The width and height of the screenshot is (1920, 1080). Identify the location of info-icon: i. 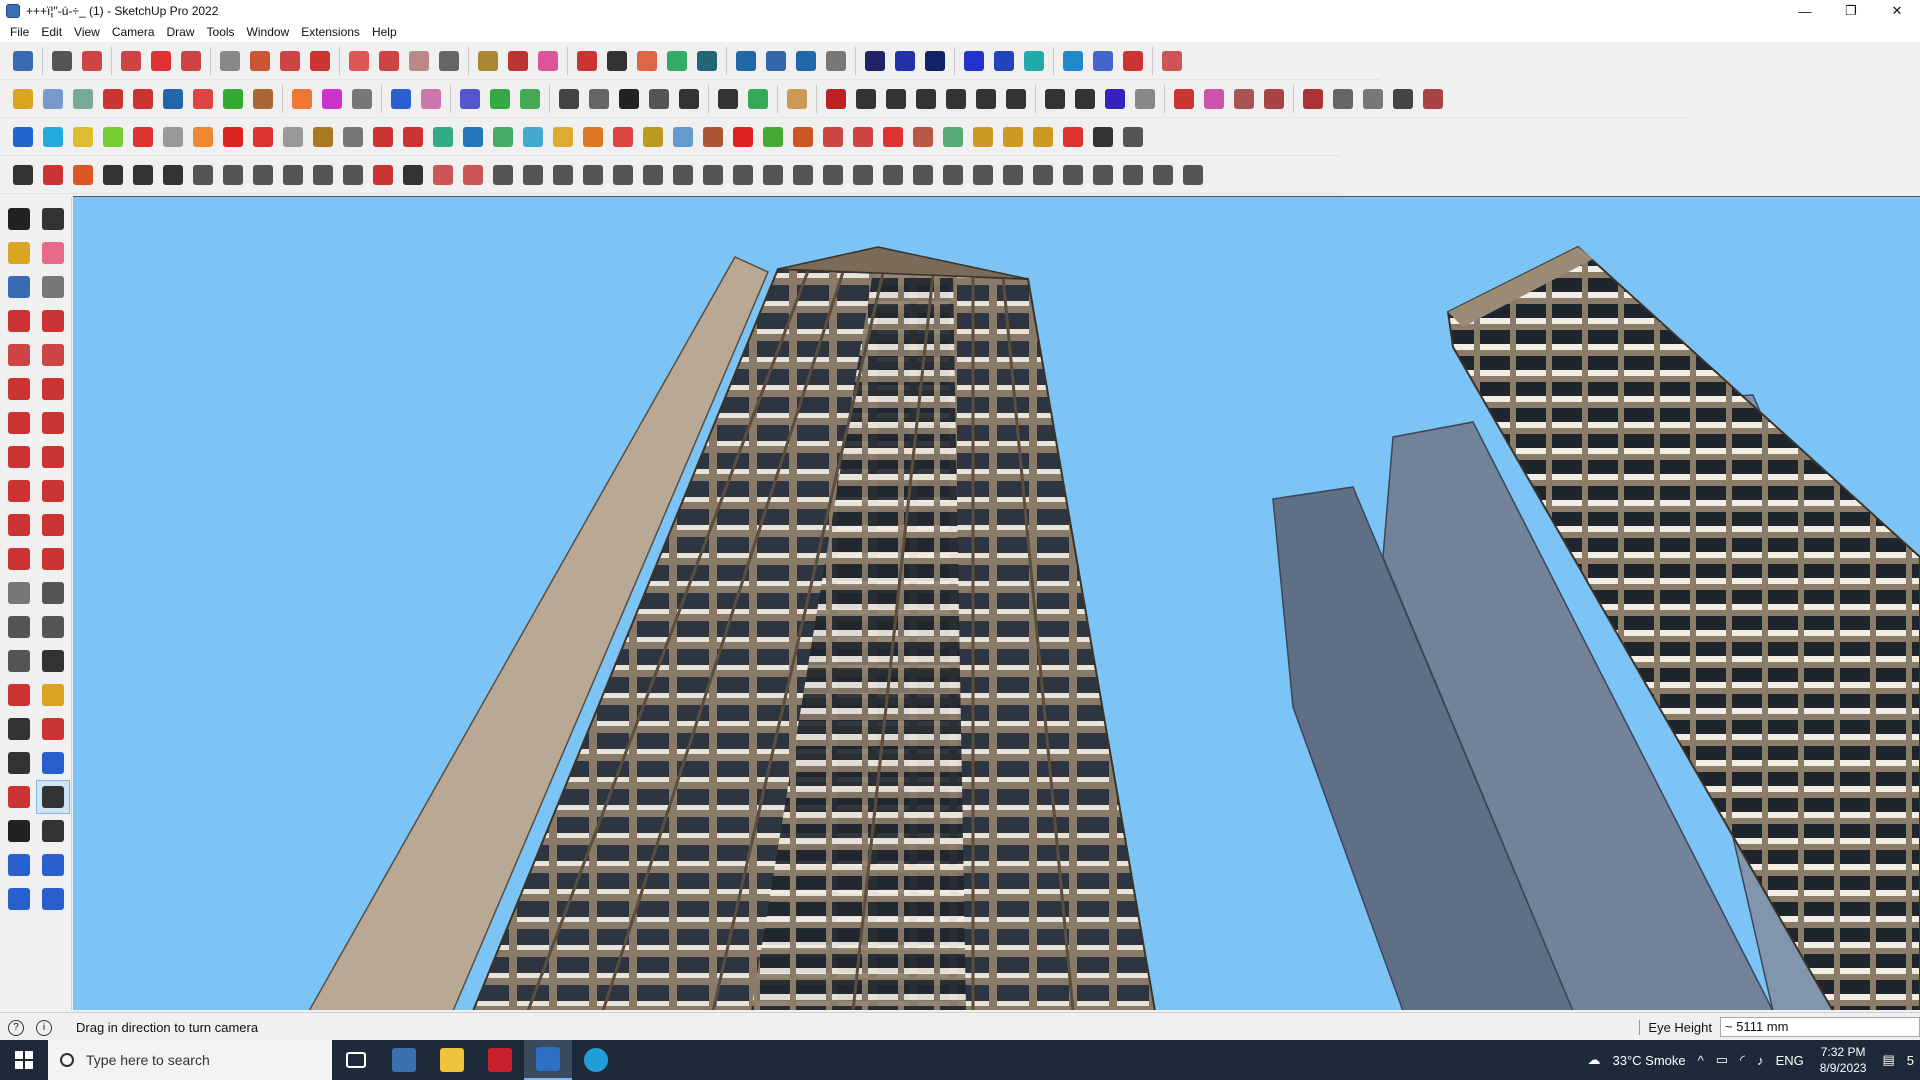
(44, 1027).